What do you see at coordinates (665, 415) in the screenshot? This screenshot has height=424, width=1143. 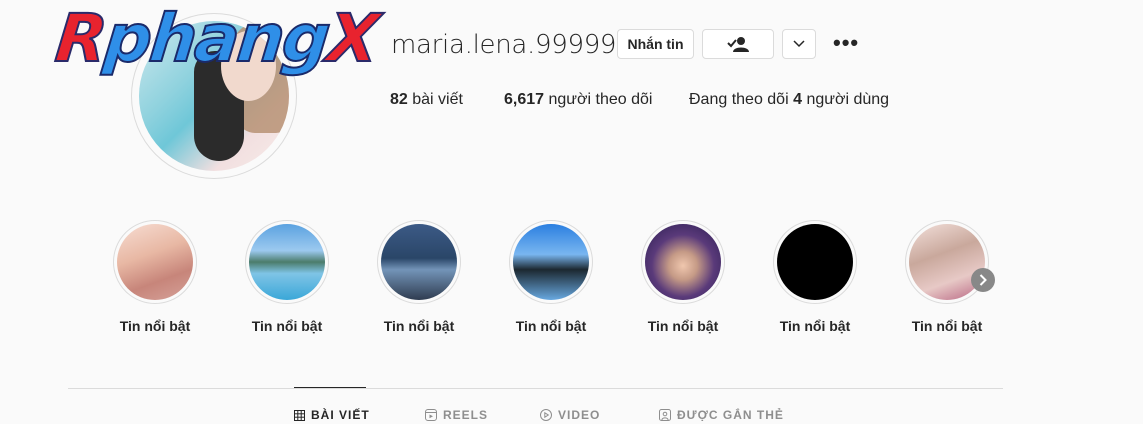 I see `tag-icon` at bounding box center [665, 415].